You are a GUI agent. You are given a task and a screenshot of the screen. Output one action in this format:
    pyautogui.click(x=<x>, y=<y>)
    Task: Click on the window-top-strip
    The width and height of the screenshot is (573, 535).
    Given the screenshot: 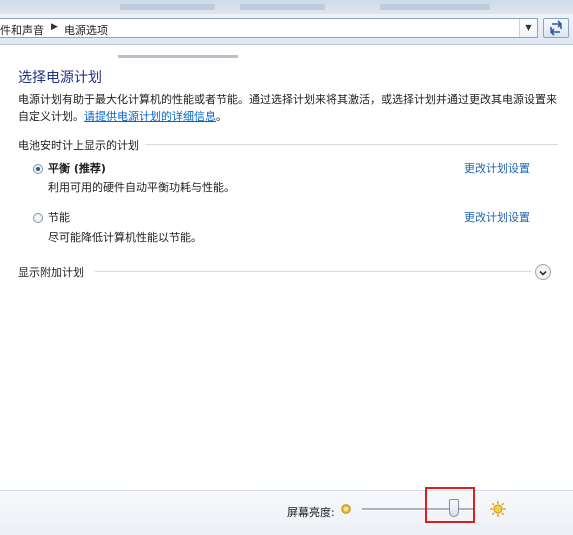 What is the action you would take?
    pyautogui.click(x=286, y=7)
    